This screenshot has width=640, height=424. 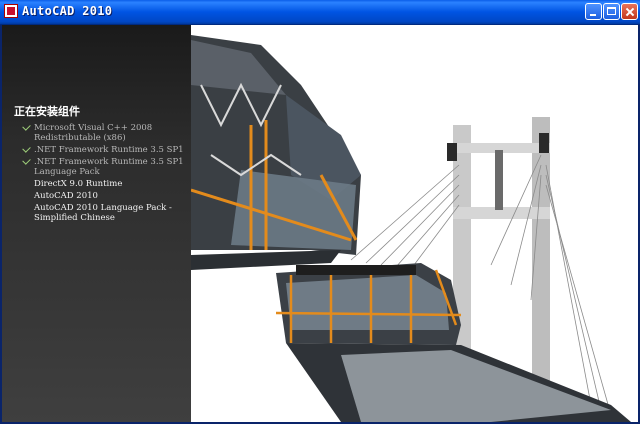 I want to click on component-item: AutoCAD 2010, so click(x=96, y=196).